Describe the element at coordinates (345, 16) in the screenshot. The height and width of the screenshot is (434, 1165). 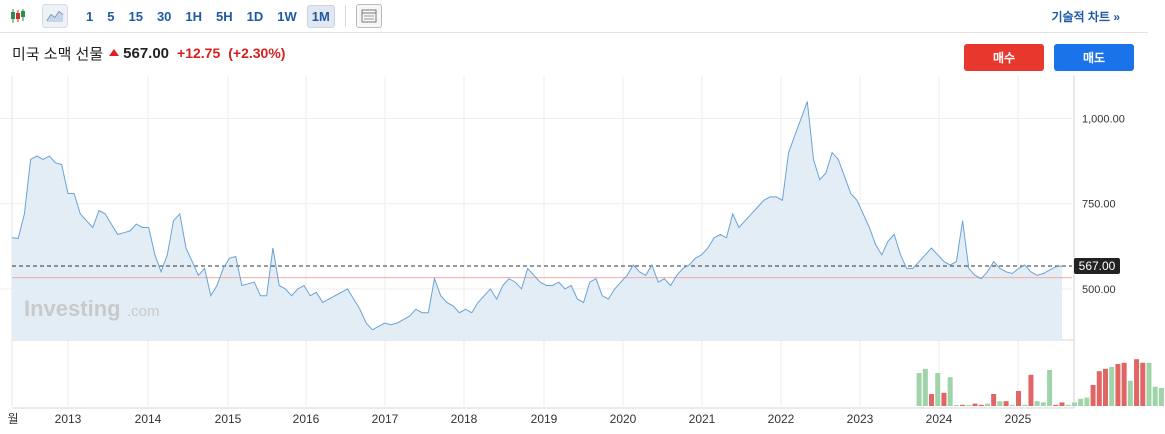
I see `toolbar-divider` at that location.